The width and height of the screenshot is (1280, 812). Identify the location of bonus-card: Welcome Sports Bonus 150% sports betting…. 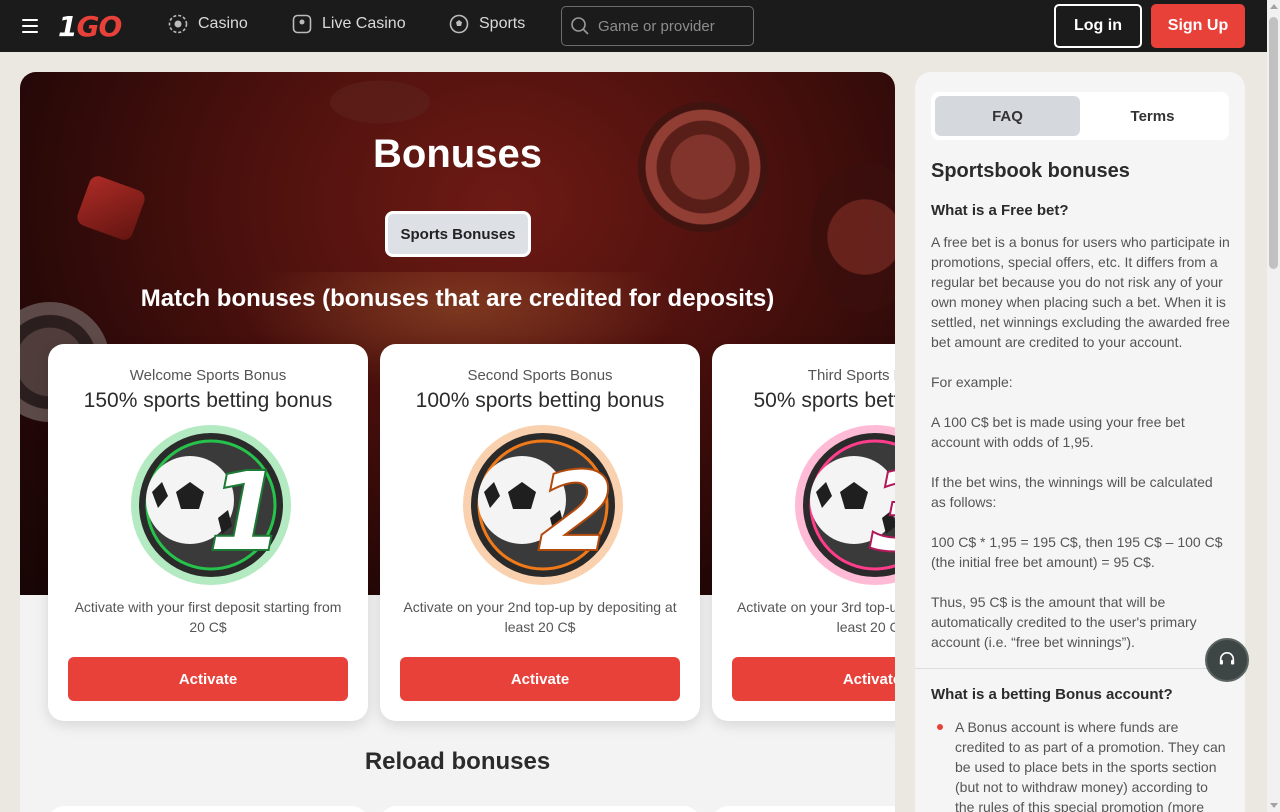
(208, 532).